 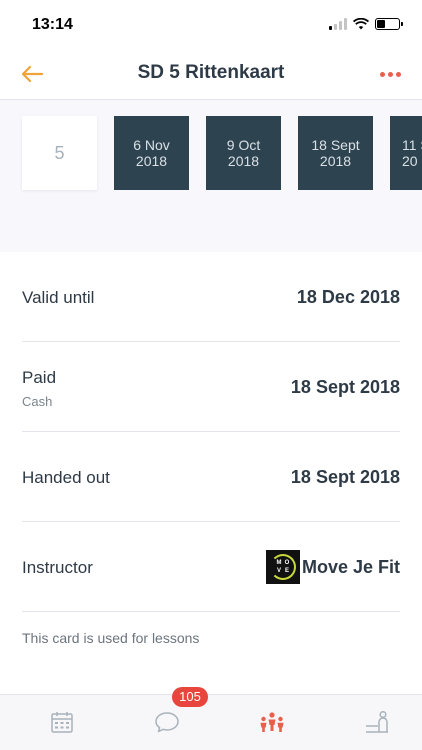 I want to click on instructor-name: Move Je Fit, so click(x=350, y=566).